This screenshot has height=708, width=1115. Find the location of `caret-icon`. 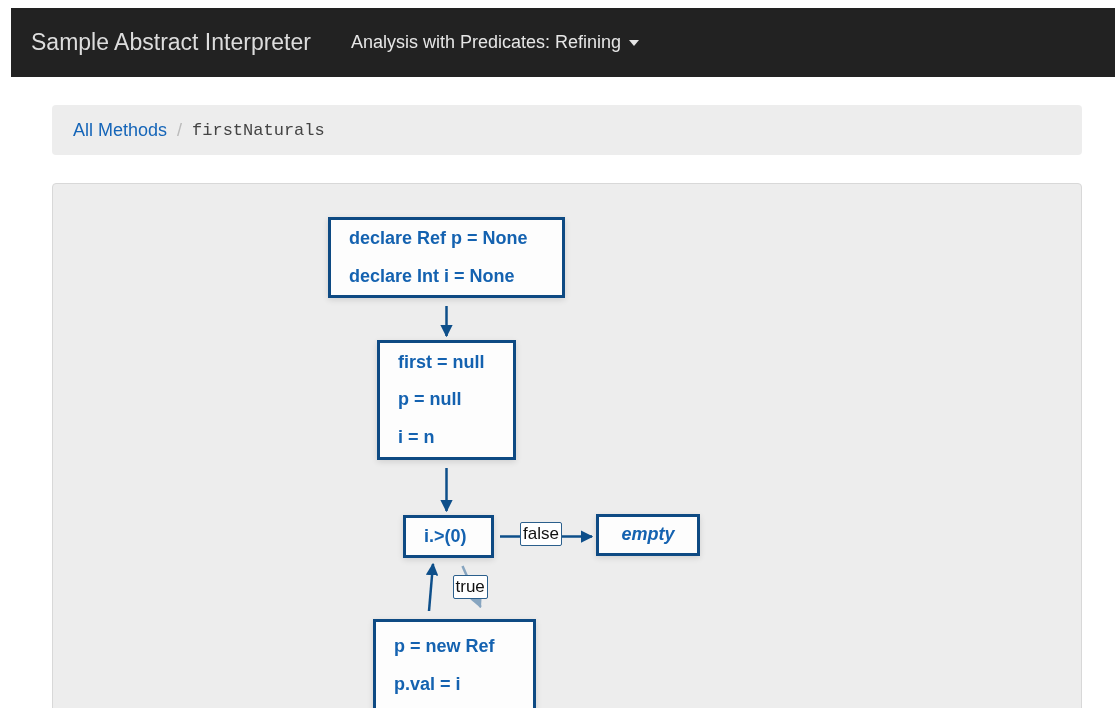

caret-icon is located at coordinates (634, 42).